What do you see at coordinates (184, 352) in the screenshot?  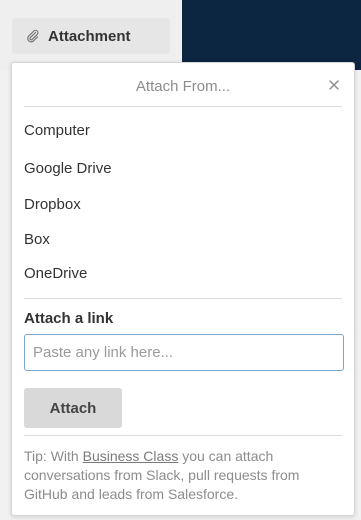 I see `link-input` at bounding box center [184, 352].